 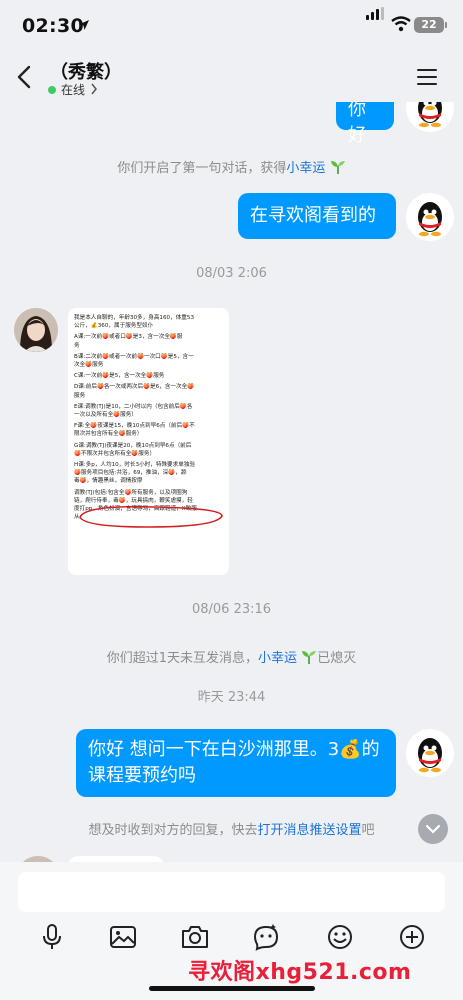 What do you see at coordinates (173, 830) in the screenshot?
I see `notice-text: 想及时收到对方的回复，快去` at bounding box center [173, 830].